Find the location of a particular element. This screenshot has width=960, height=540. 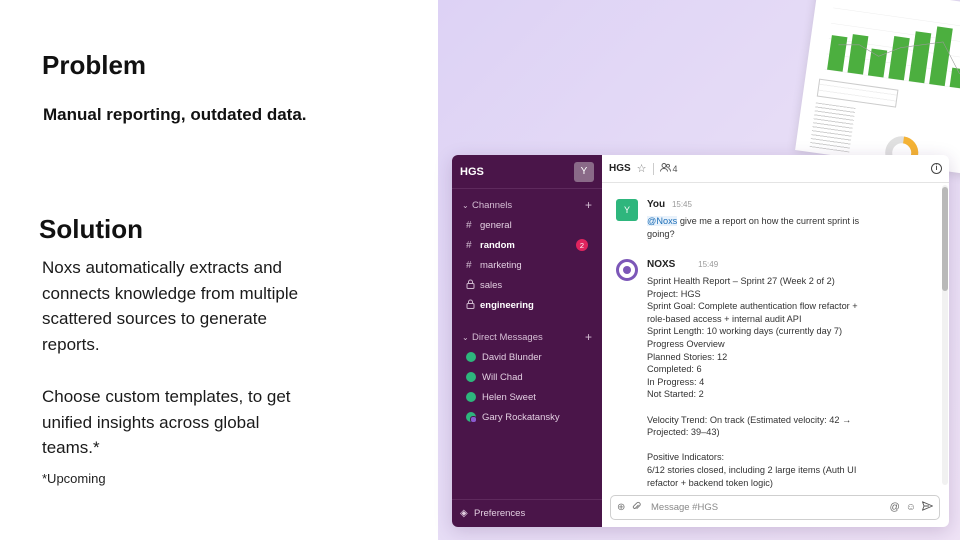

solution-line: Noxs automatically extracts and is located at coordinates (162, 267).